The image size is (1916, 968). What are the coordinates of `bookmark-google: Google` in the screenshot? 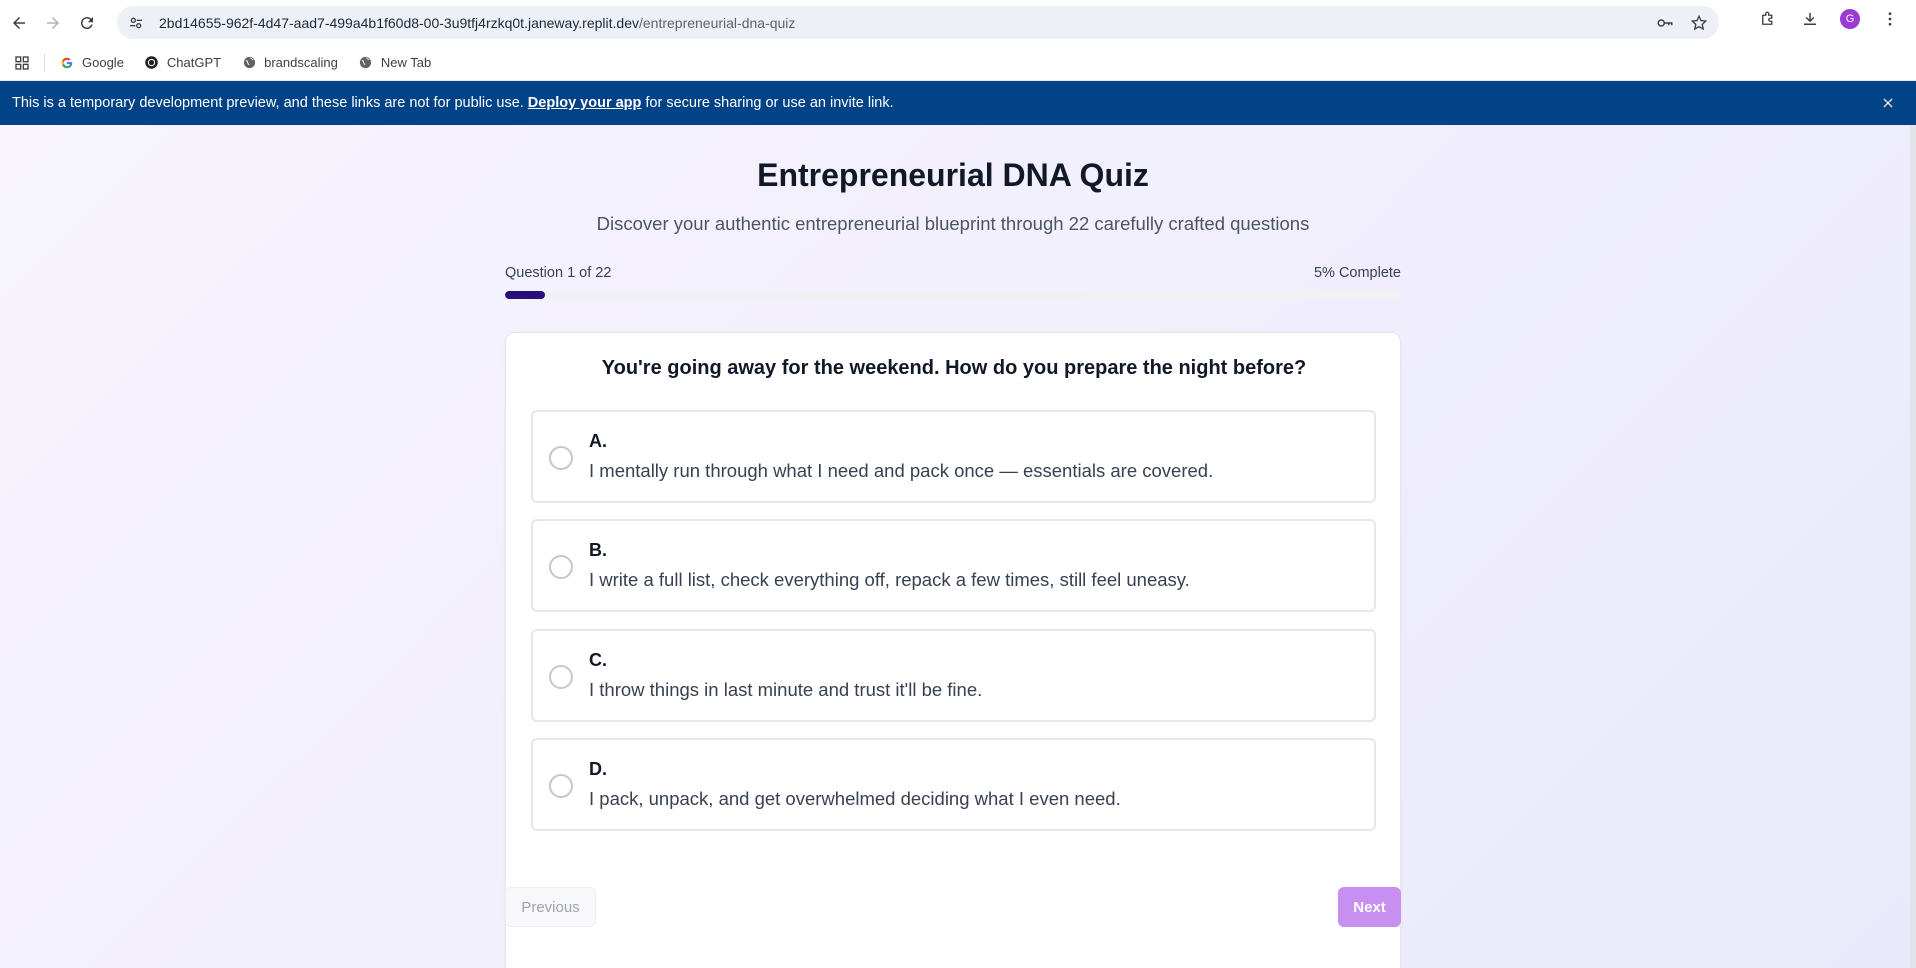 It's located at (91, 63).